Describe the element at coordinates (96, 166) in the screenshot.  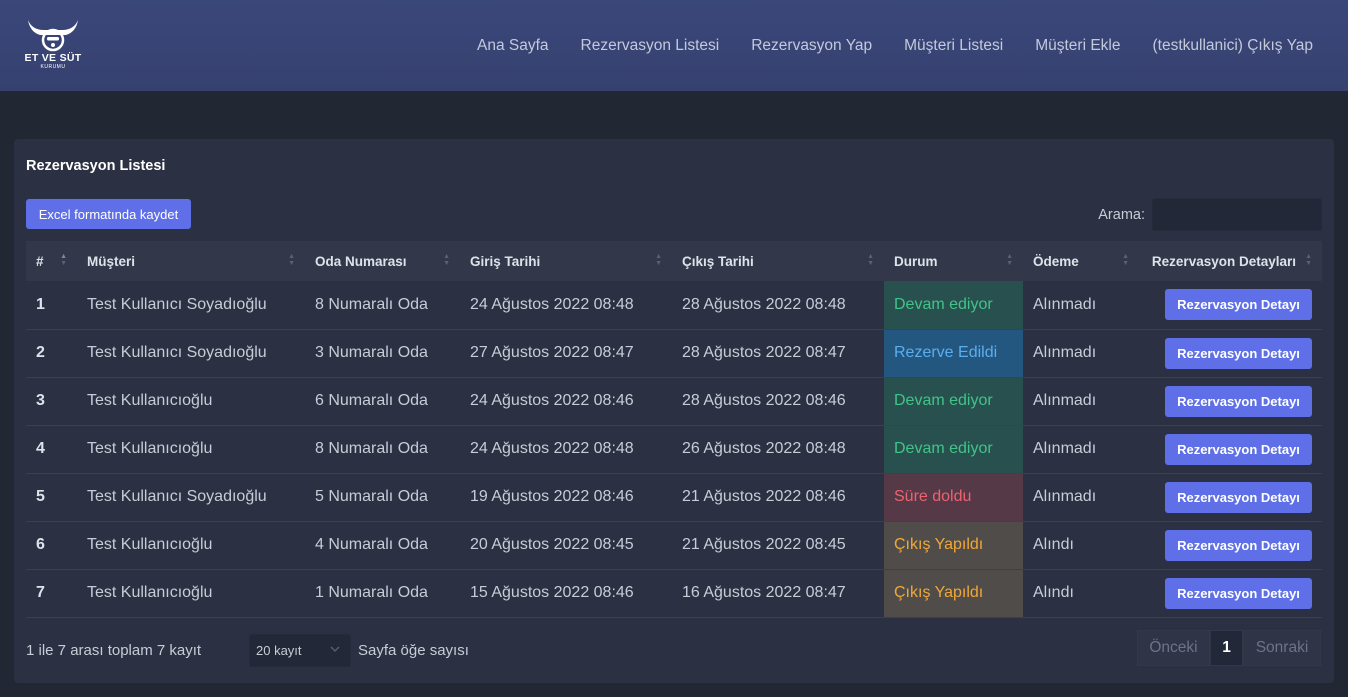
I see `card-title: Rezervasyon Listesi` at that location.